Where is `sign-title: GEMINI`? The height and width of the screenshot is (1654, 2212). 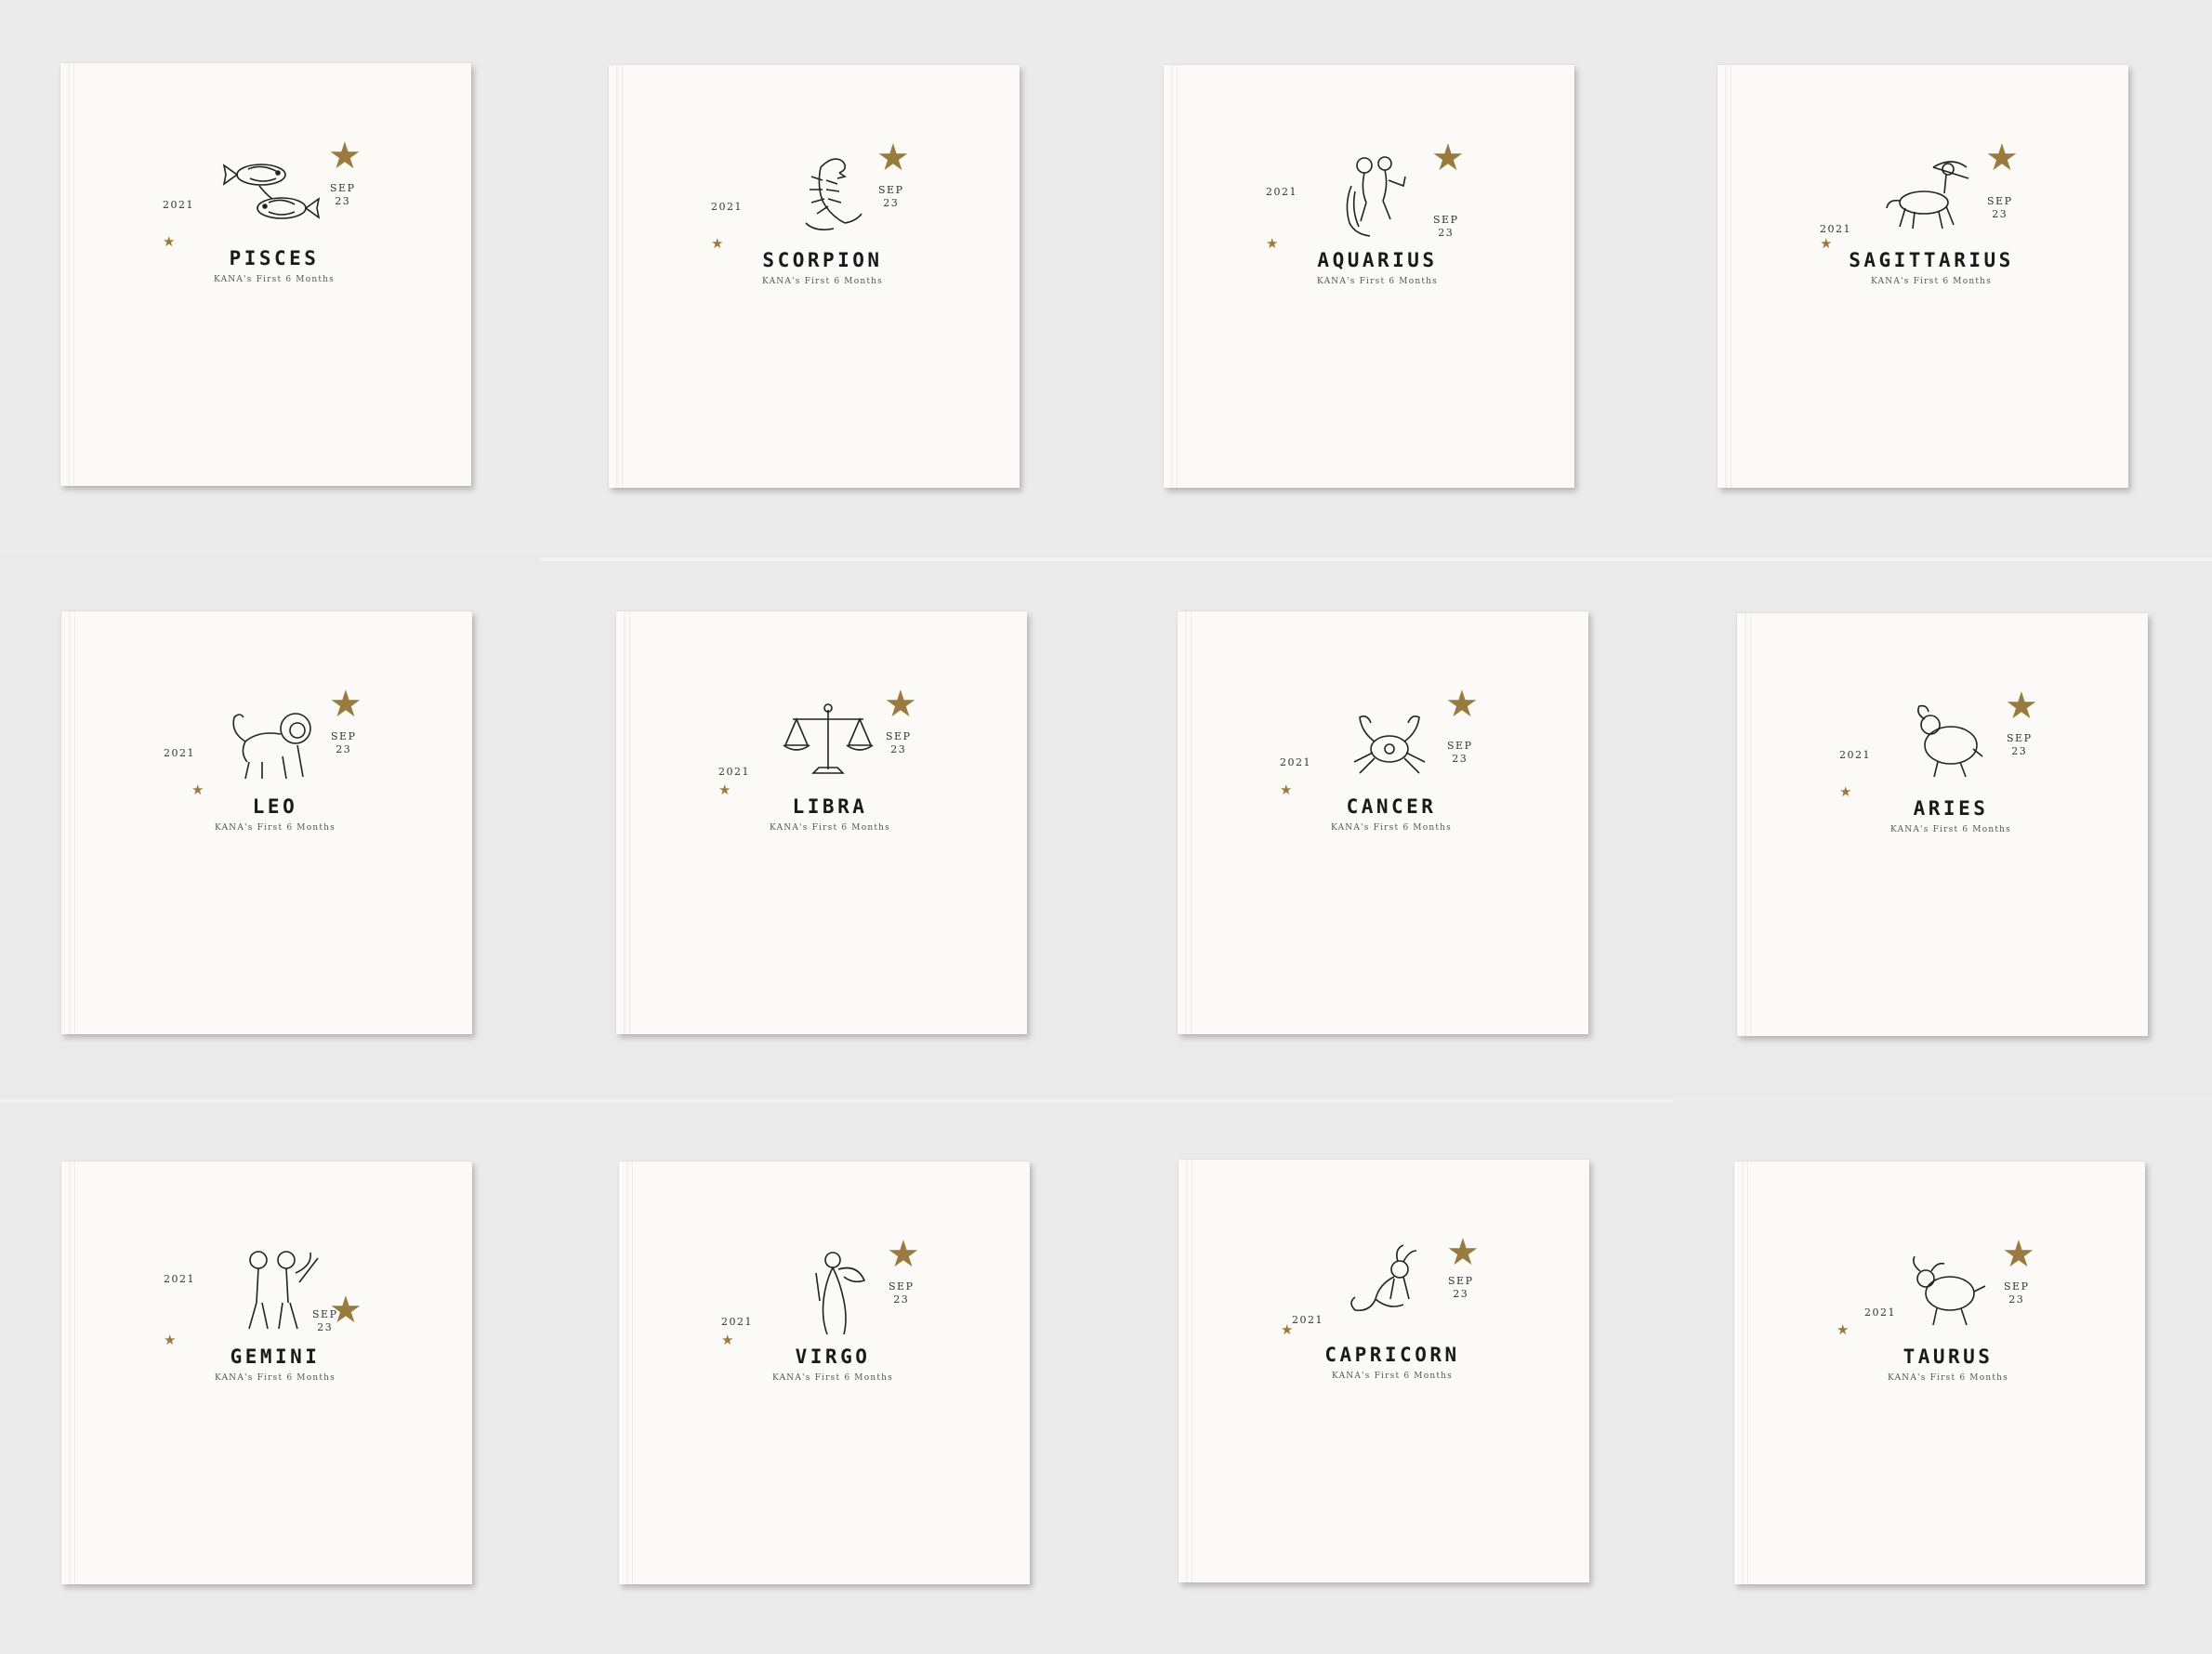
sign-title: GEMINI is located at coordinates (275, 1357).